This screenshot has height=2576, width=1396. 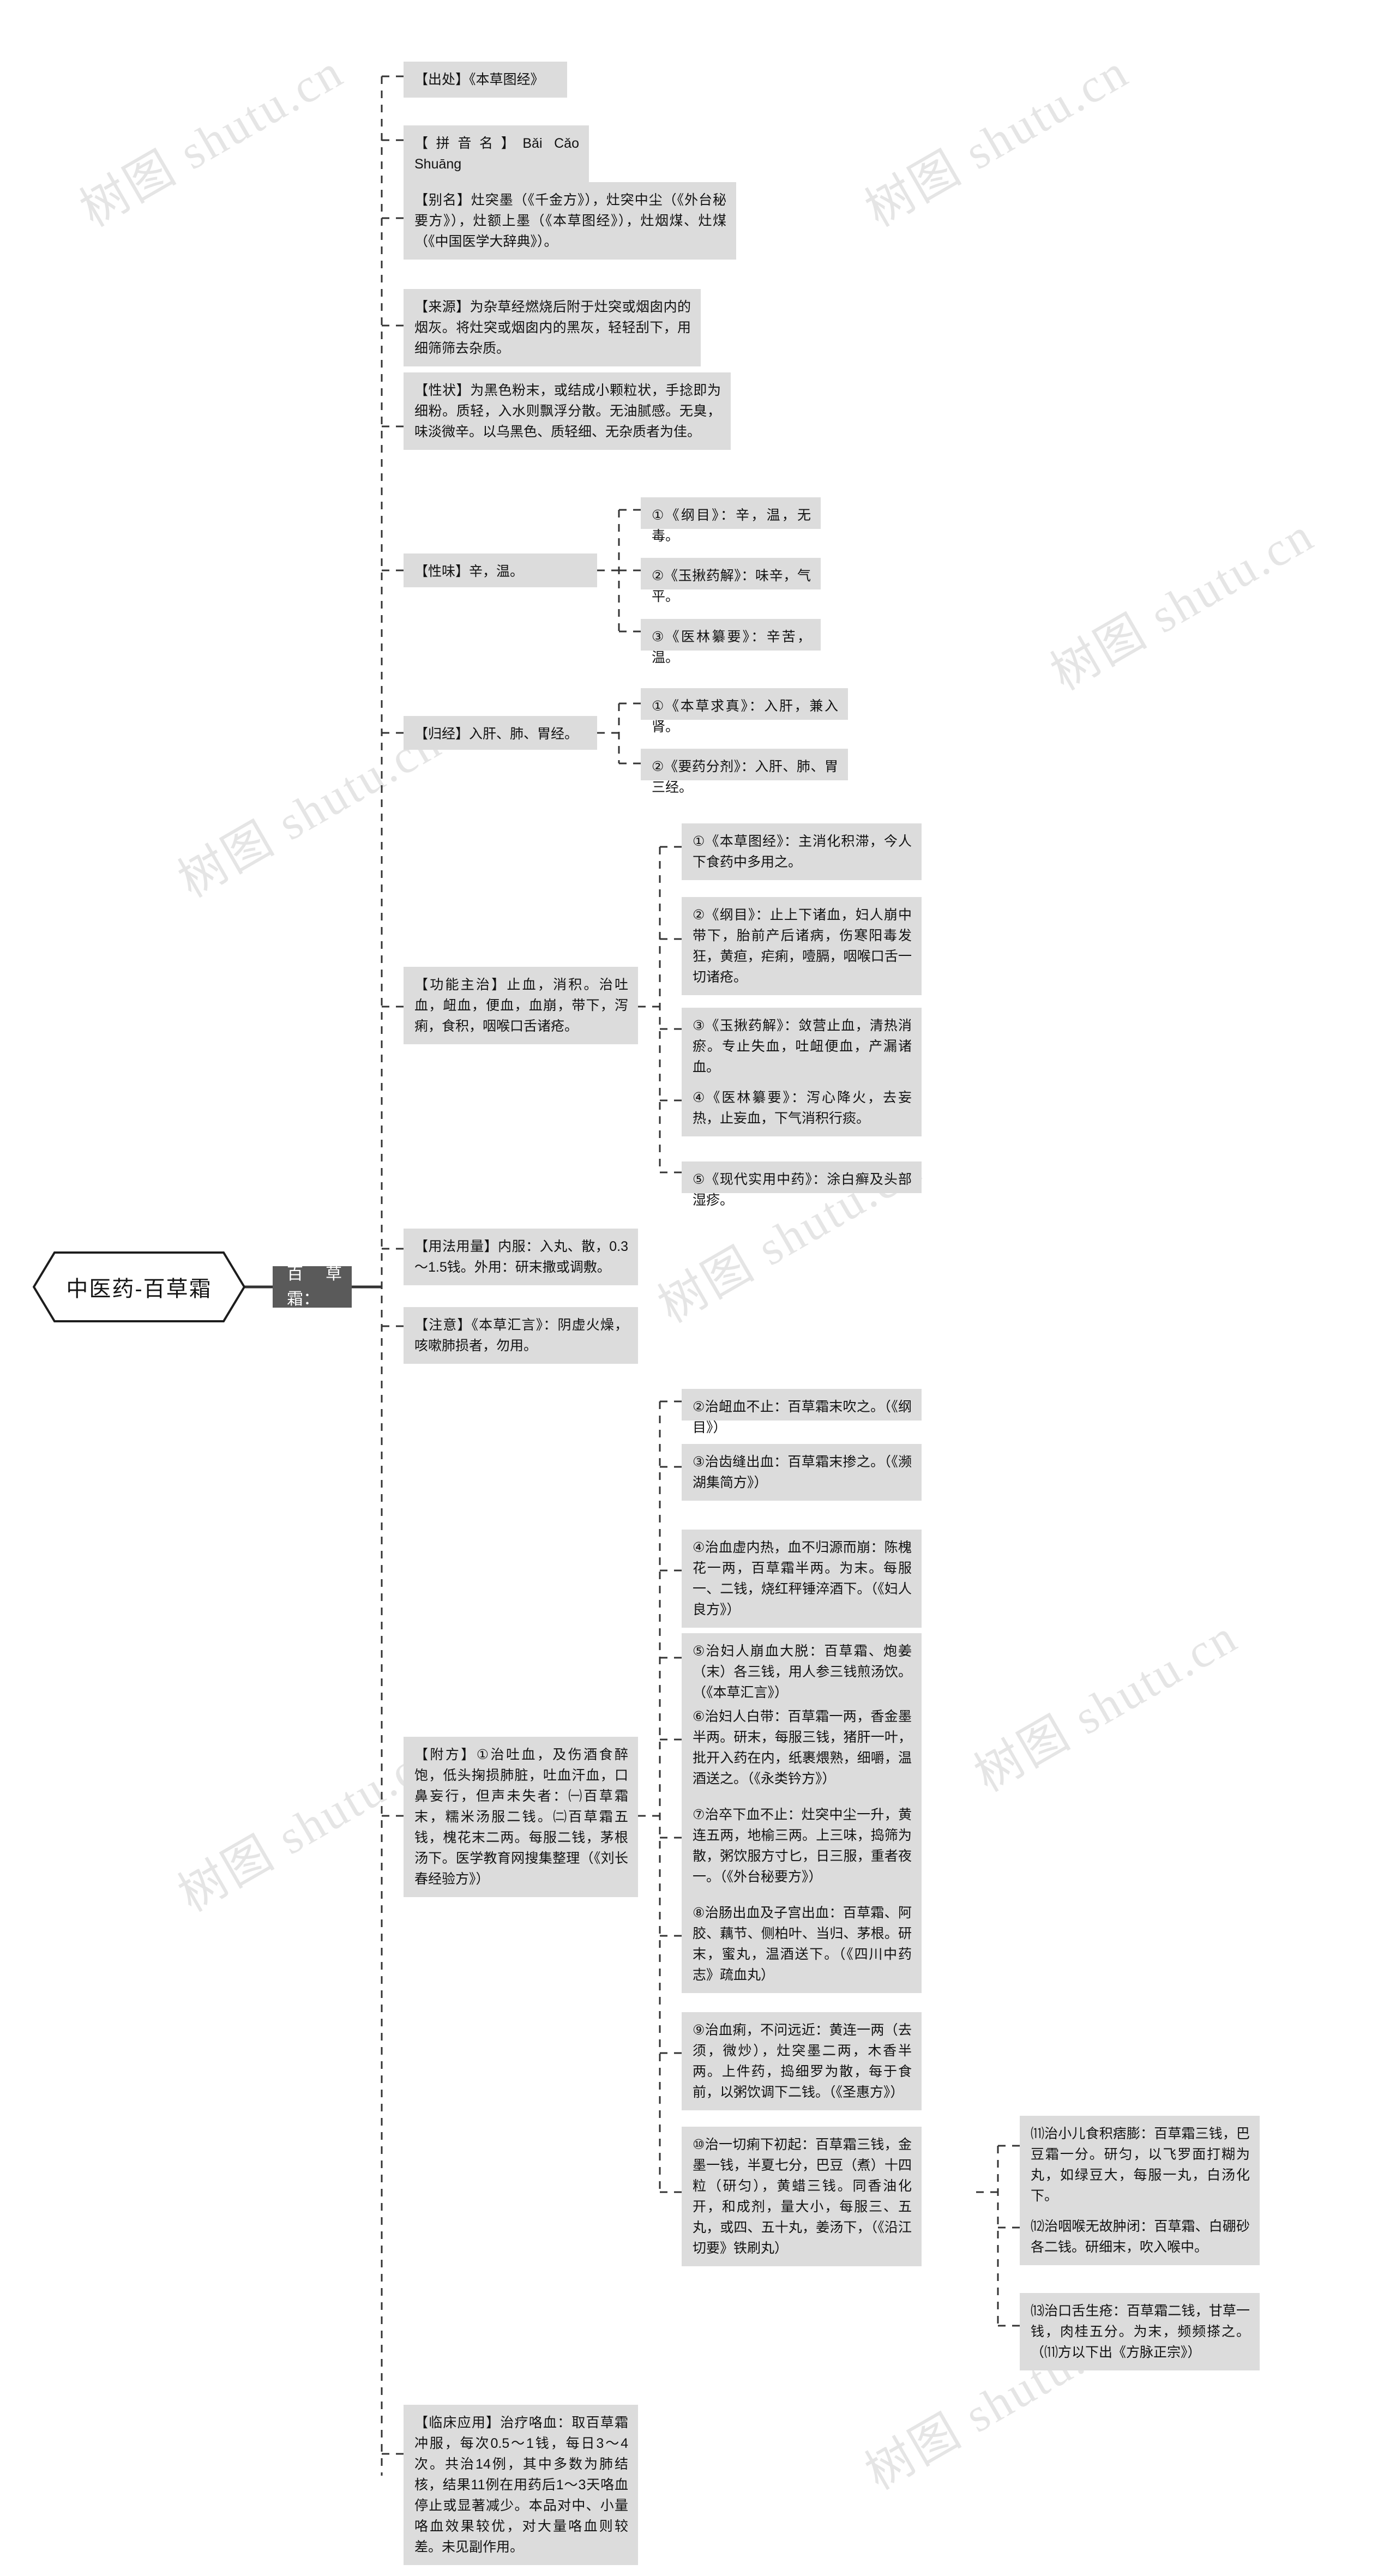 I want to click on node-gongneng-sub-3: ③《玉揪药解》：敛营止血，清热消瘀。专止失血，吐衄便血，产漏诸血。, so click(x=802, y=1046).